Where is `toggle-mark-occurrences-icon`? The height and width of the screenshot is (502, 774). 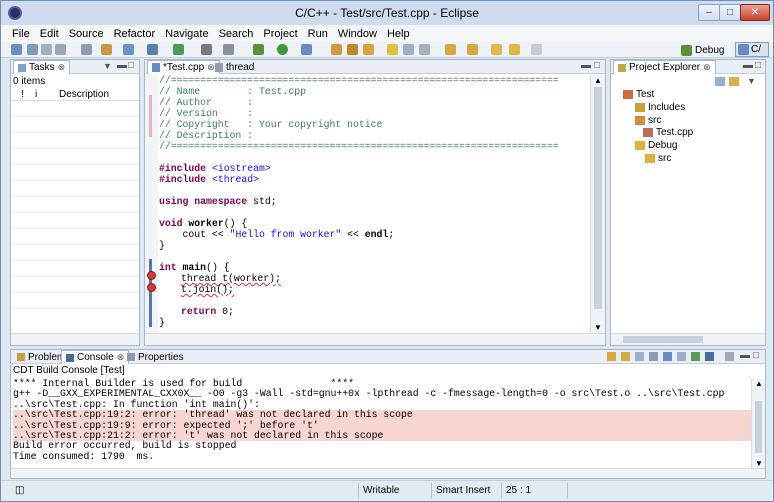
toggle-mark-occurrences-icon is located at coordinates (392, 49).